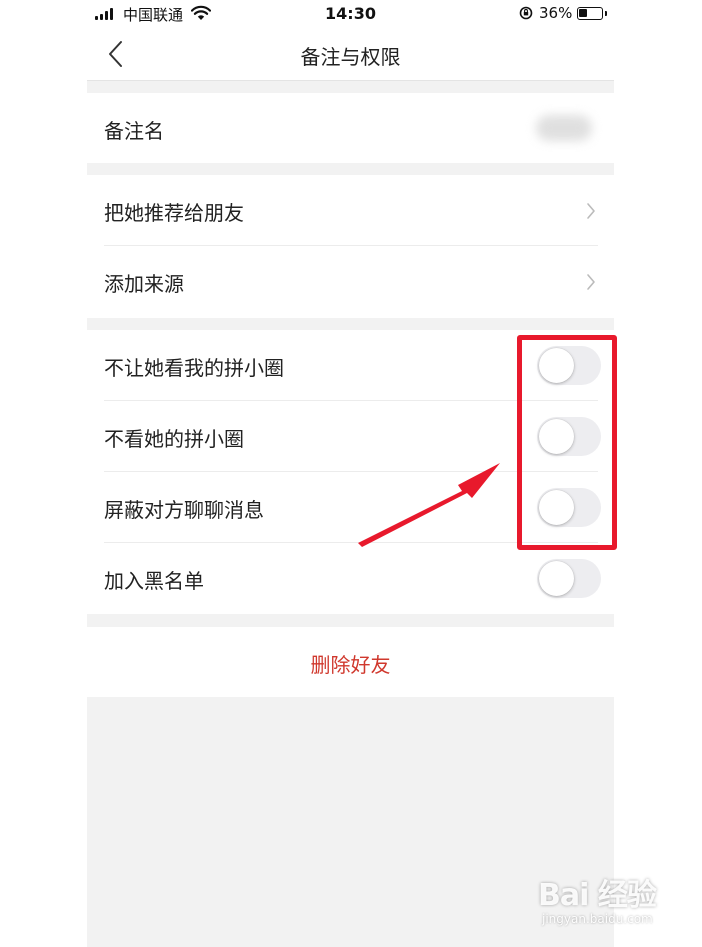 This screenshot has height=947, width=702. I want to click on blacklist-toggle, so click(569, 578).